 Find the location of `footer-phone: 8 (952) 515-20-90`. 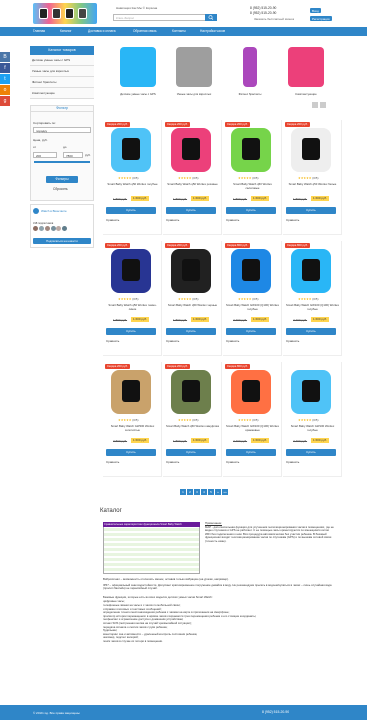

footer-phone: 8 (952) 515-20-90 is located at coordinates (275, 712).